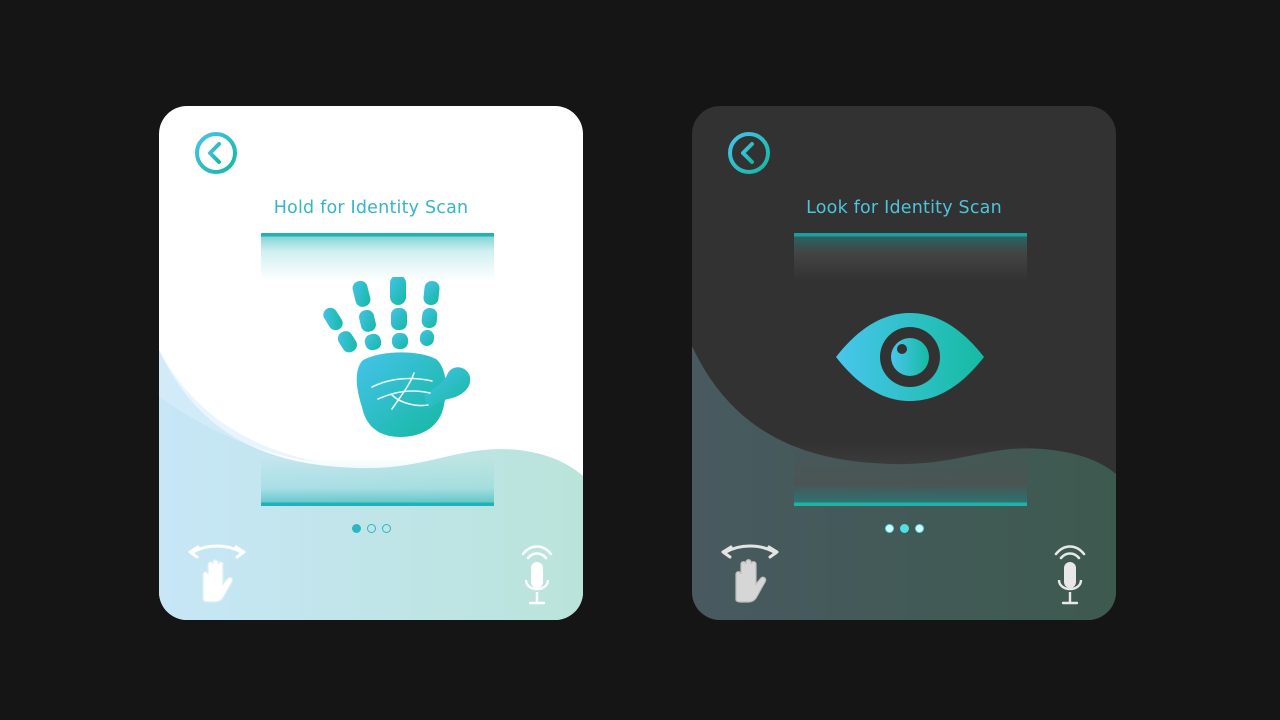 The image size is (1280, 720). I want to click on scan-title: Look for Identity Scan, so click(904, 208).